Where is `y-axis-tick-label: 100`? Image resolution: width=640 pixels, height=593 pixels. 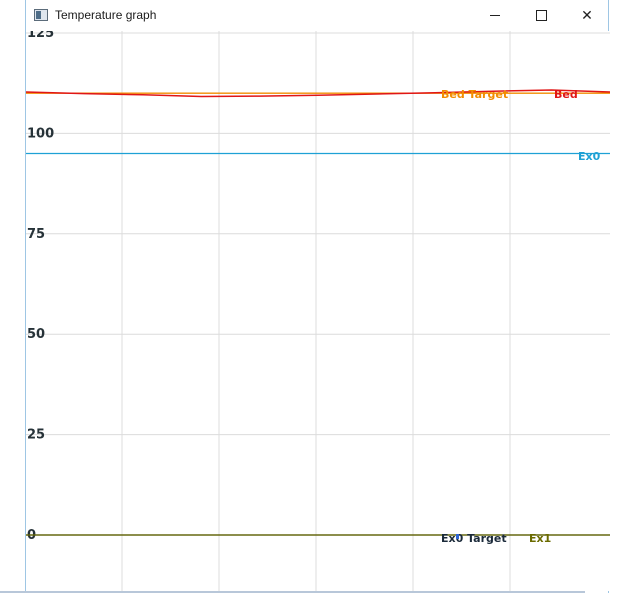
y-axis-tick-label: 100 is located at coordinates (40, 133).